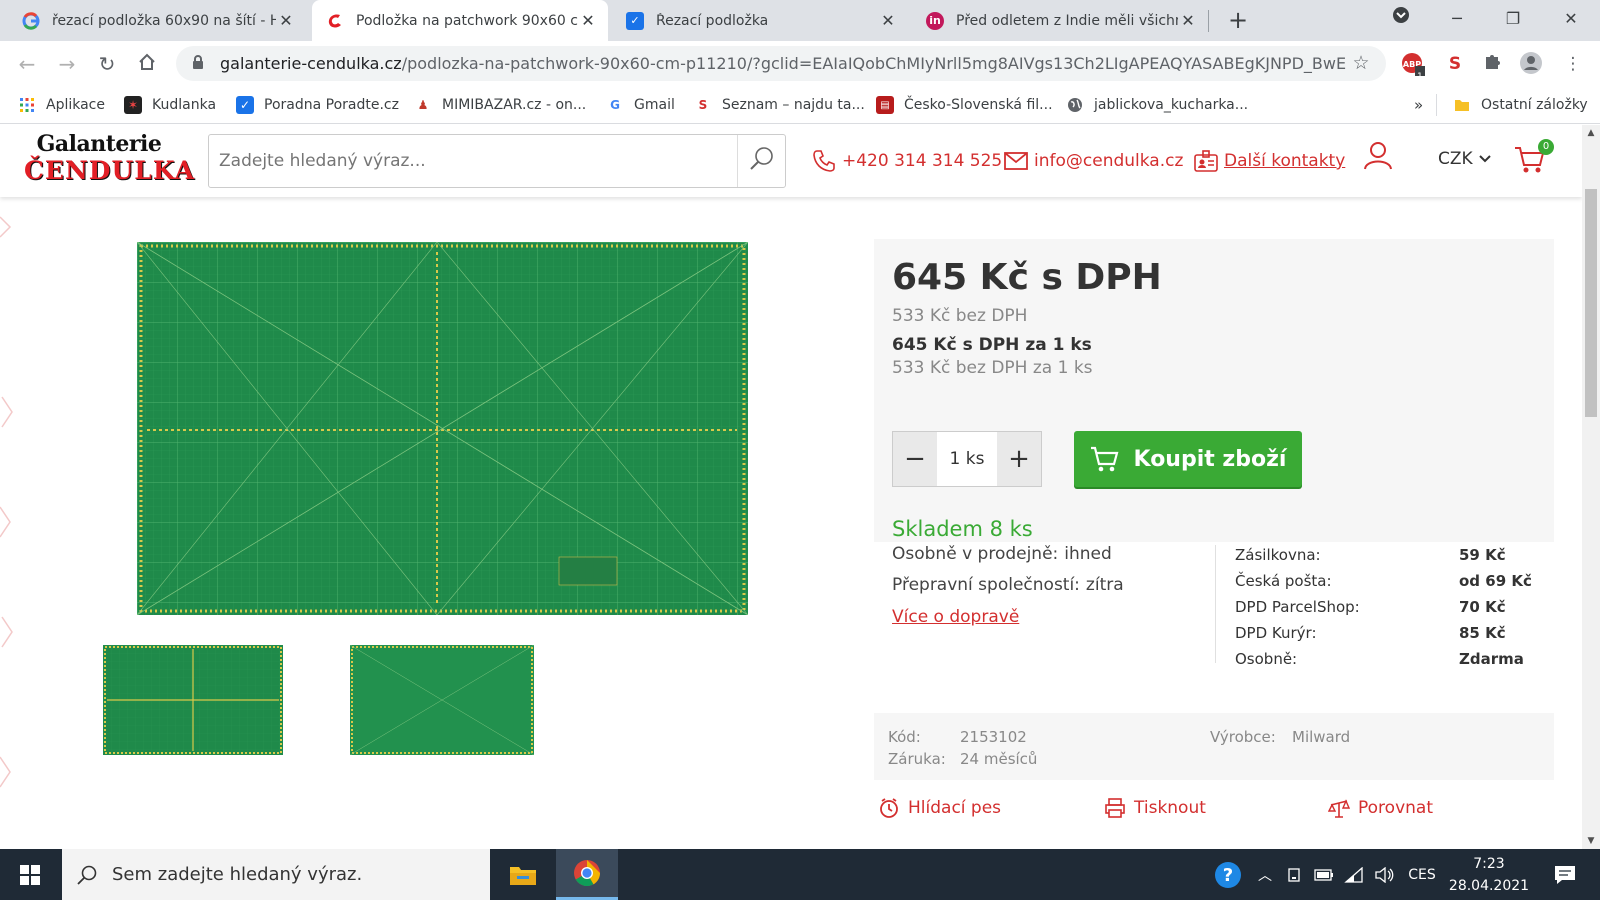  What do you see at coordinates (27, 64) in the screenshot?
I see `back-icon: ←` at bounding box center [27, 64].